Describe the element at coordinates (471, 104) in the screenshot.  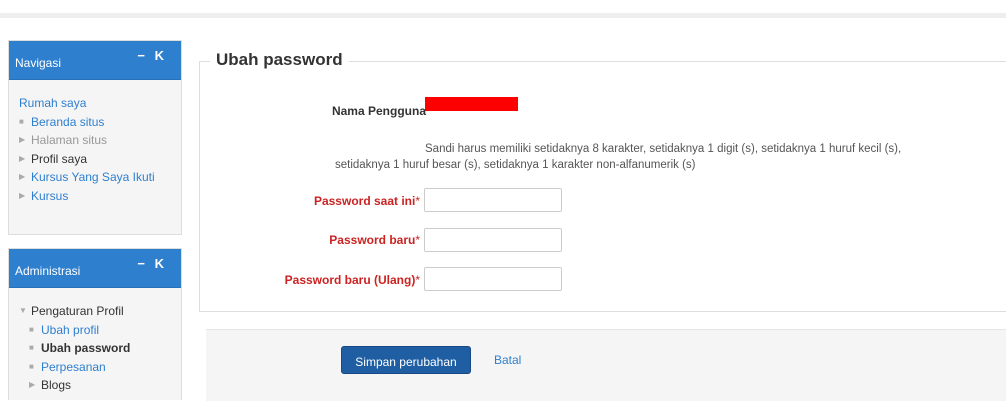
I see `redacted-username` at that location.